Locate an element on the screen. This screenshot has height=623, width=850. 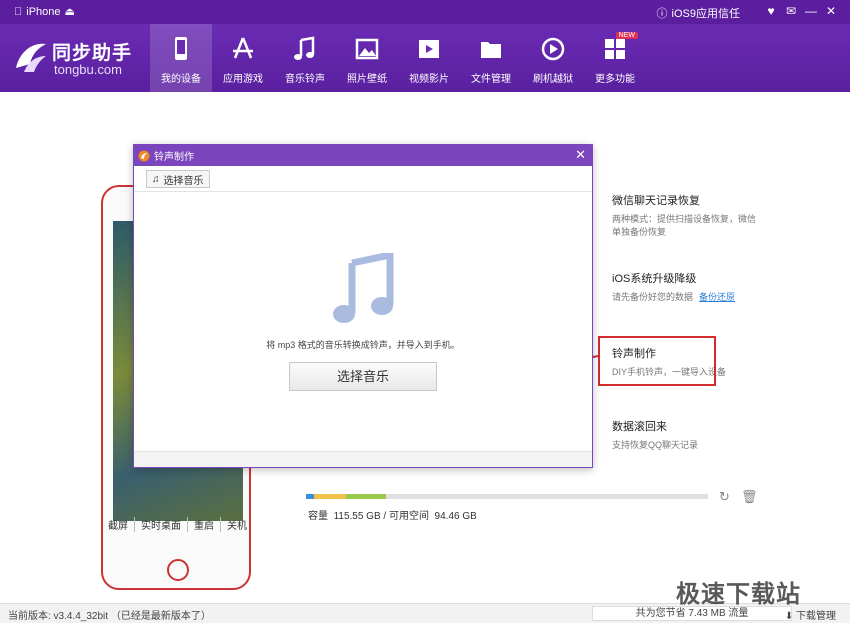
nav-more-features: NEW 更多功能 is located at coordinates (615, 58).